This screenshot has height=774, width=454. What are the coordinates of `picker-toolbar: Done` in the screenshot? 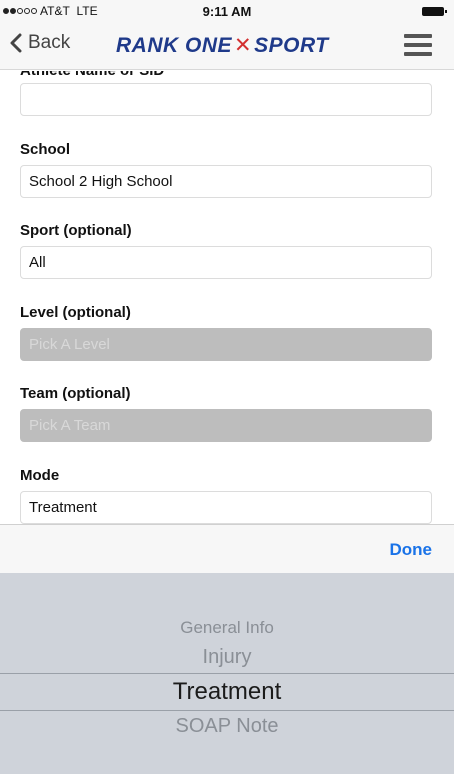 It's located at (227, 548).